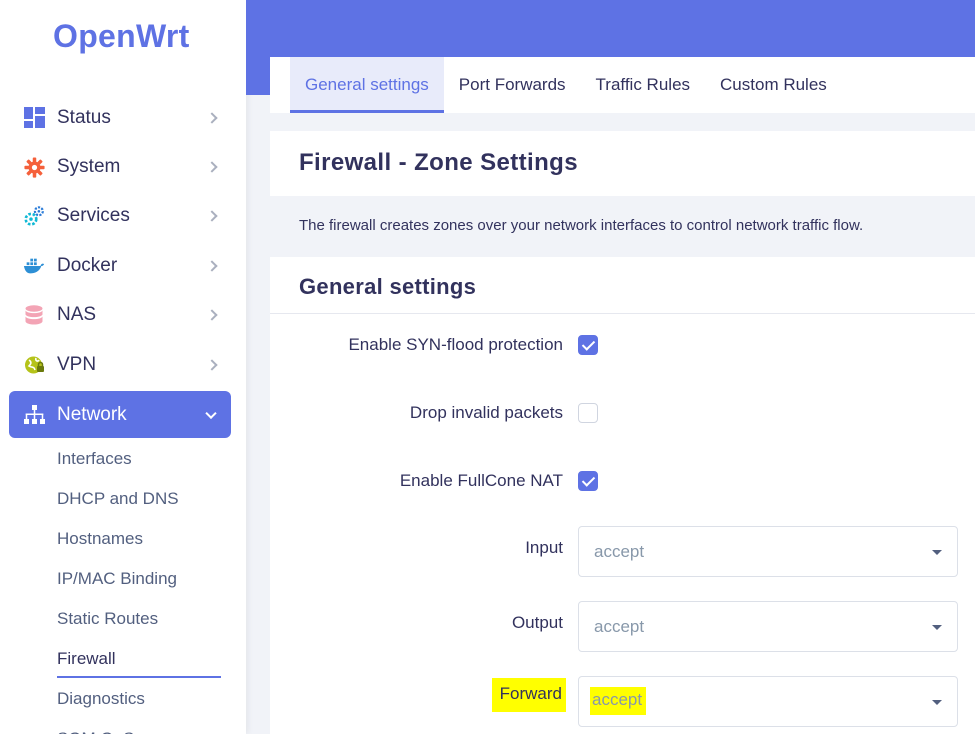 The image size is (975, 734). Describe the element at coordinates (588, 413) in the screenshot. I see `drop-invalid-checkbox` at that location.